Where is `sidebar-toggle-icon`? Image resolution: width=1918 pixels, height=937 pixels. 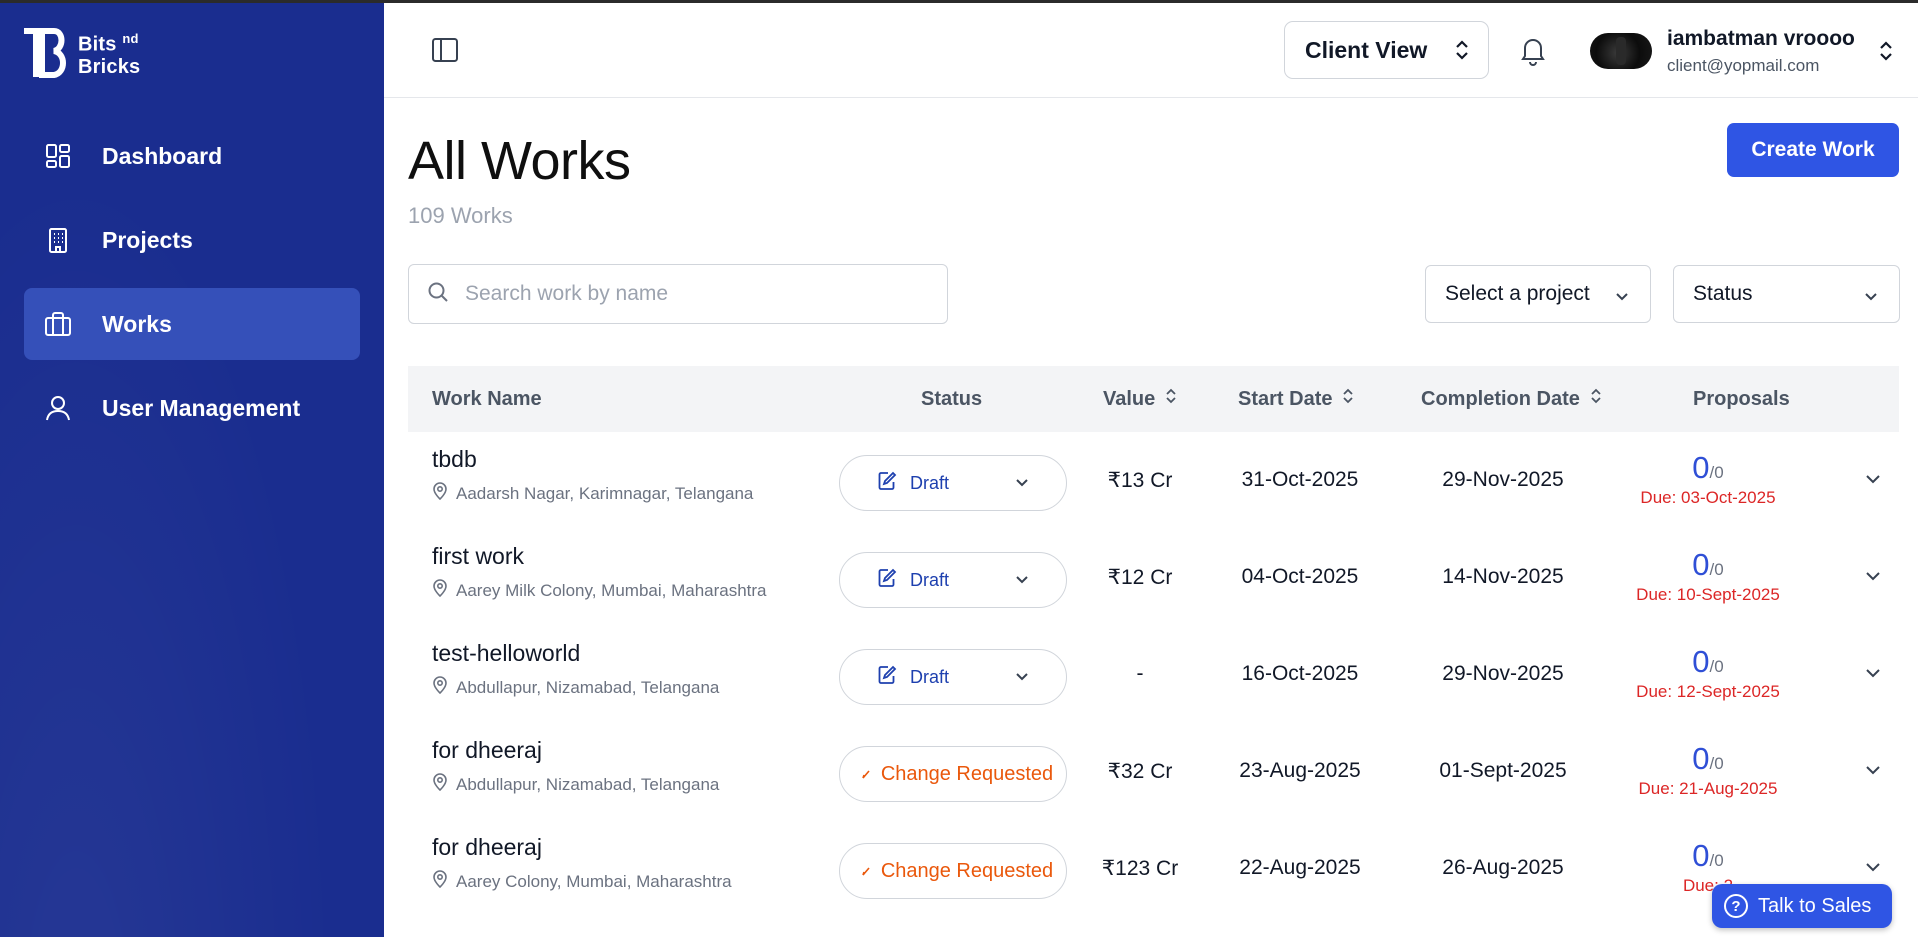
sidebar-toggle-icon is located at coordinates (446, 51).